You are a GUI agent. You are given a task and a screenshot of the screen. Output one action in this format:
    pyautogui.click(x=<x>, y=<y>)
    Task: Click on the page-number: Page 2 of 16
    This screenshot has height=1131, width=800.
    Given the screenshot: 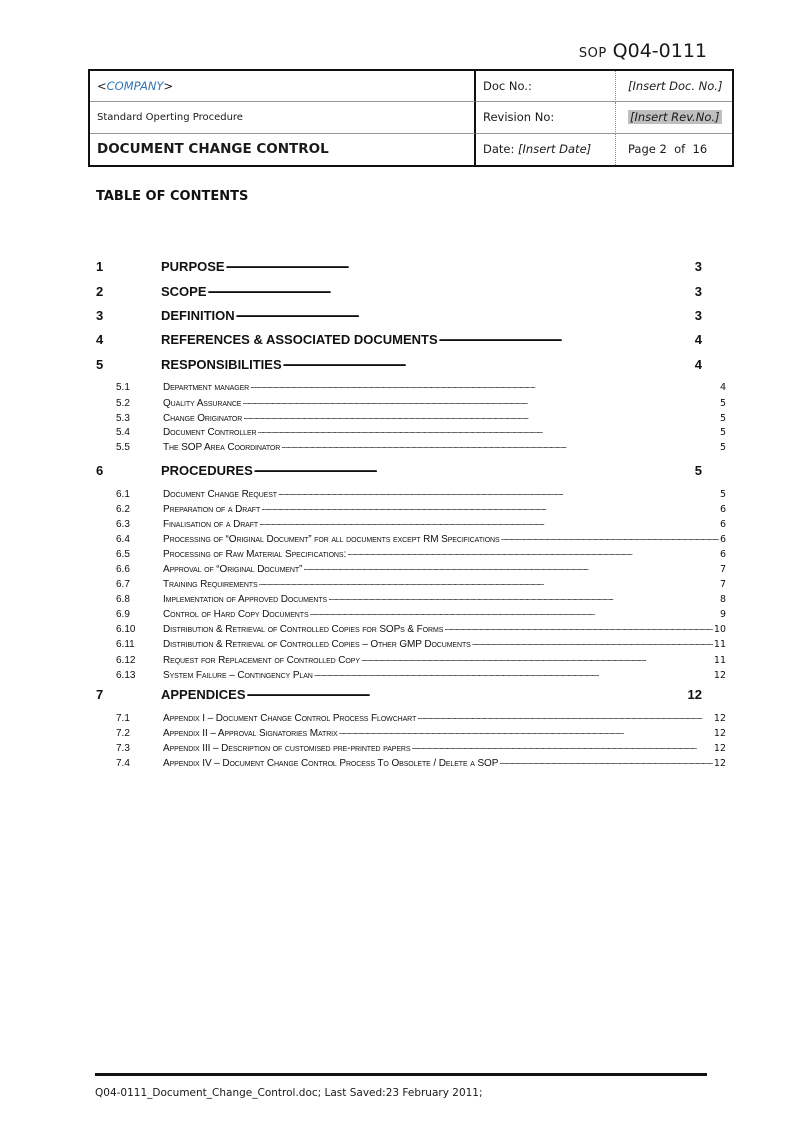 What is the action you would take?
    pyautogui.click(x=668, y=149)
    